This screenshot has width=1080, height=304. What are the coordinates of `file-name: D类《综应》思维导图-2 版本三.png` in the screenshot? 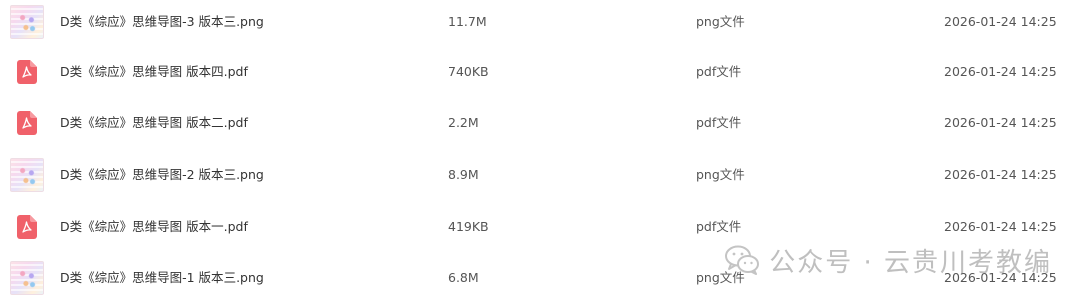 It's located at (162, 175).